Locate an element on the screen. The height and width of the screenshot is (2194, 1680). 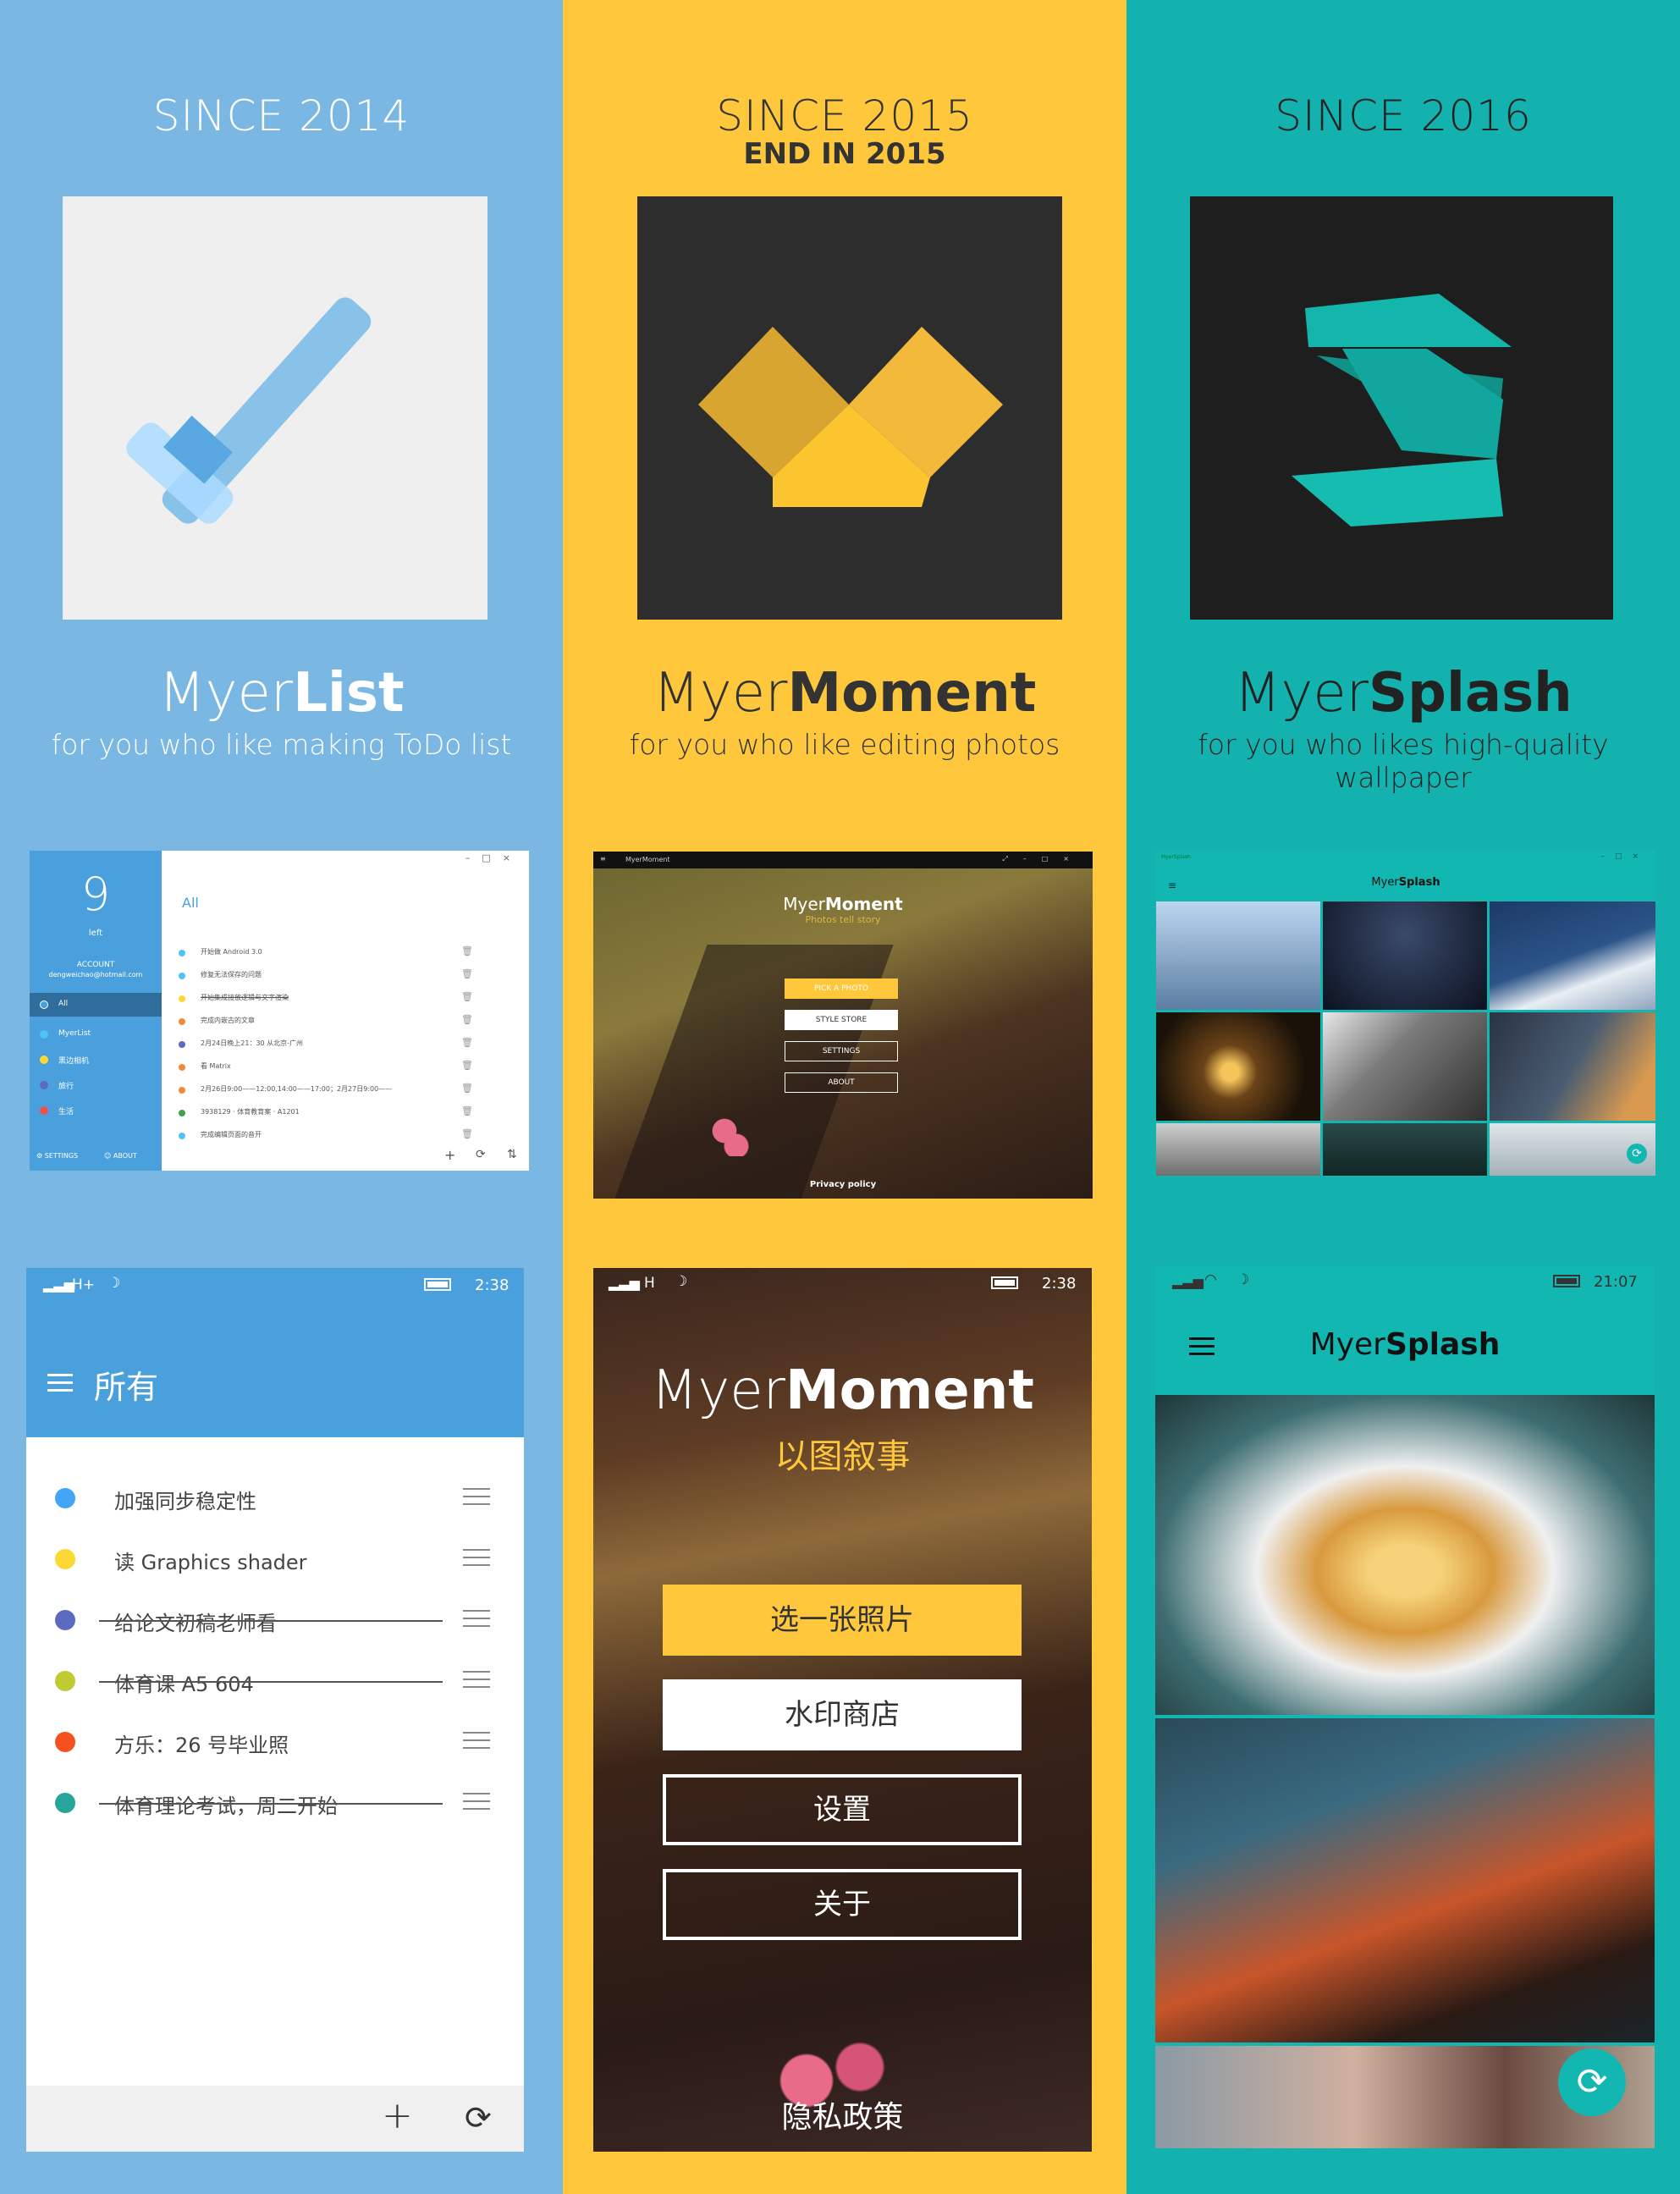
signal-icon: ▂▃▅ is located at coordinates (1188, 1281).